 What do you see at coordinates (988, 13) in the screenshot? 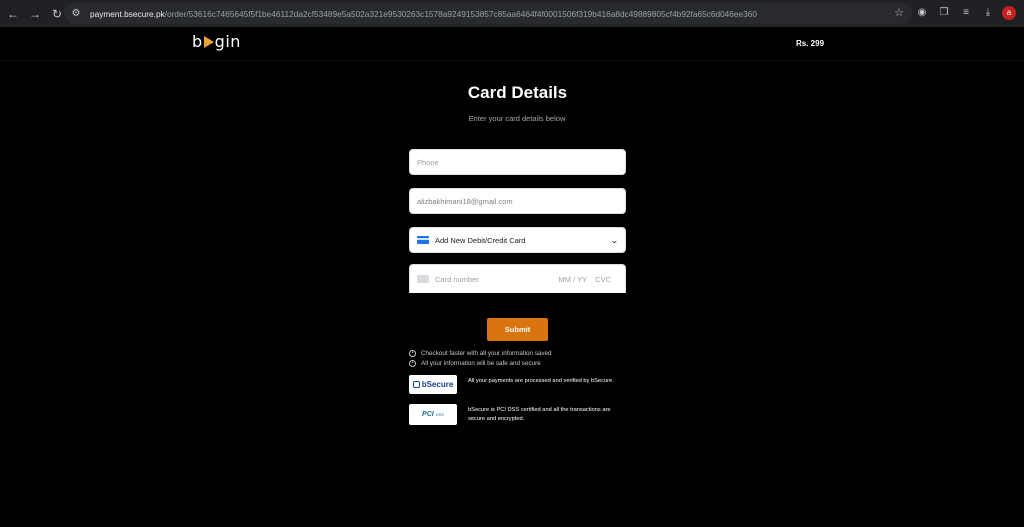
I see `download-icon: ⤓` at bounding box center [988, 13].